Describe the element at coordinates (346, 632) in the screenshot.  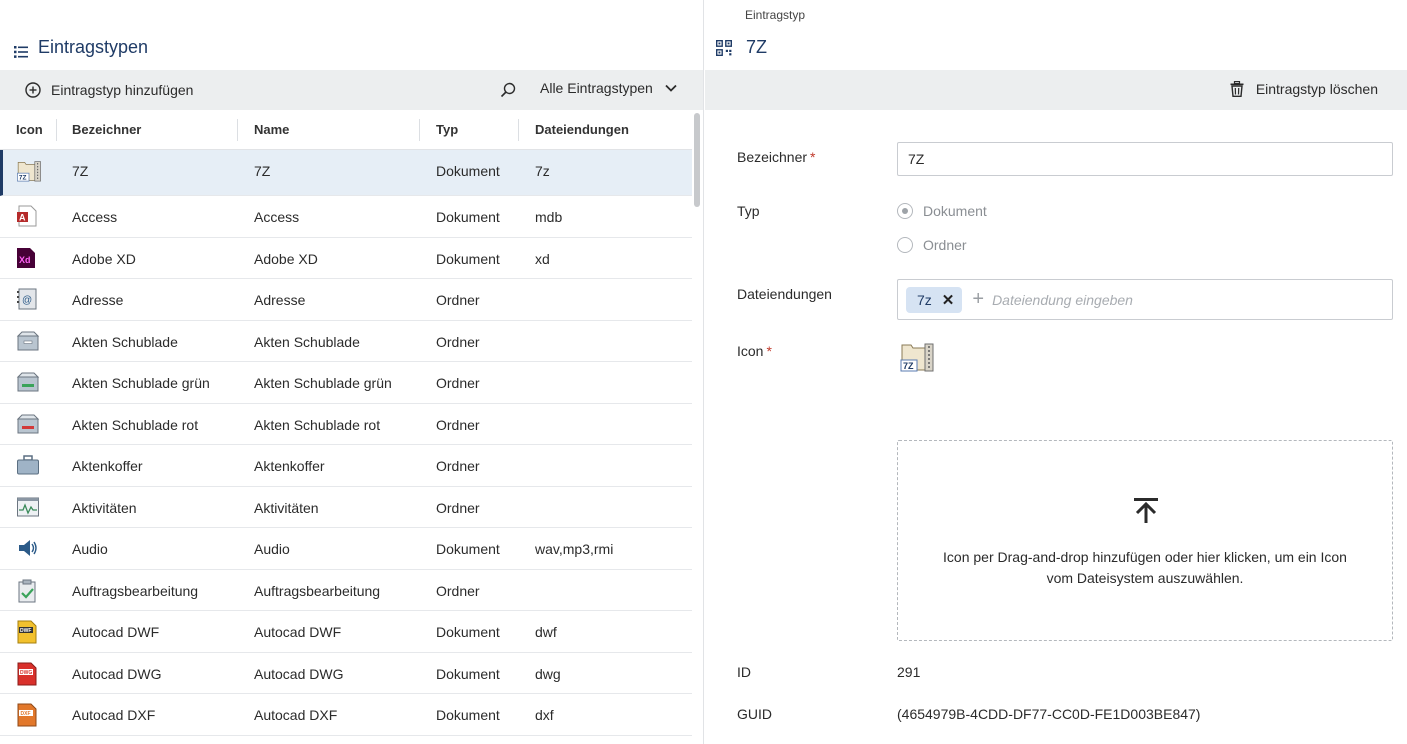
I see `table-row: DWF Autocad DWF Autocad DWF Dokument dwf` at that location.